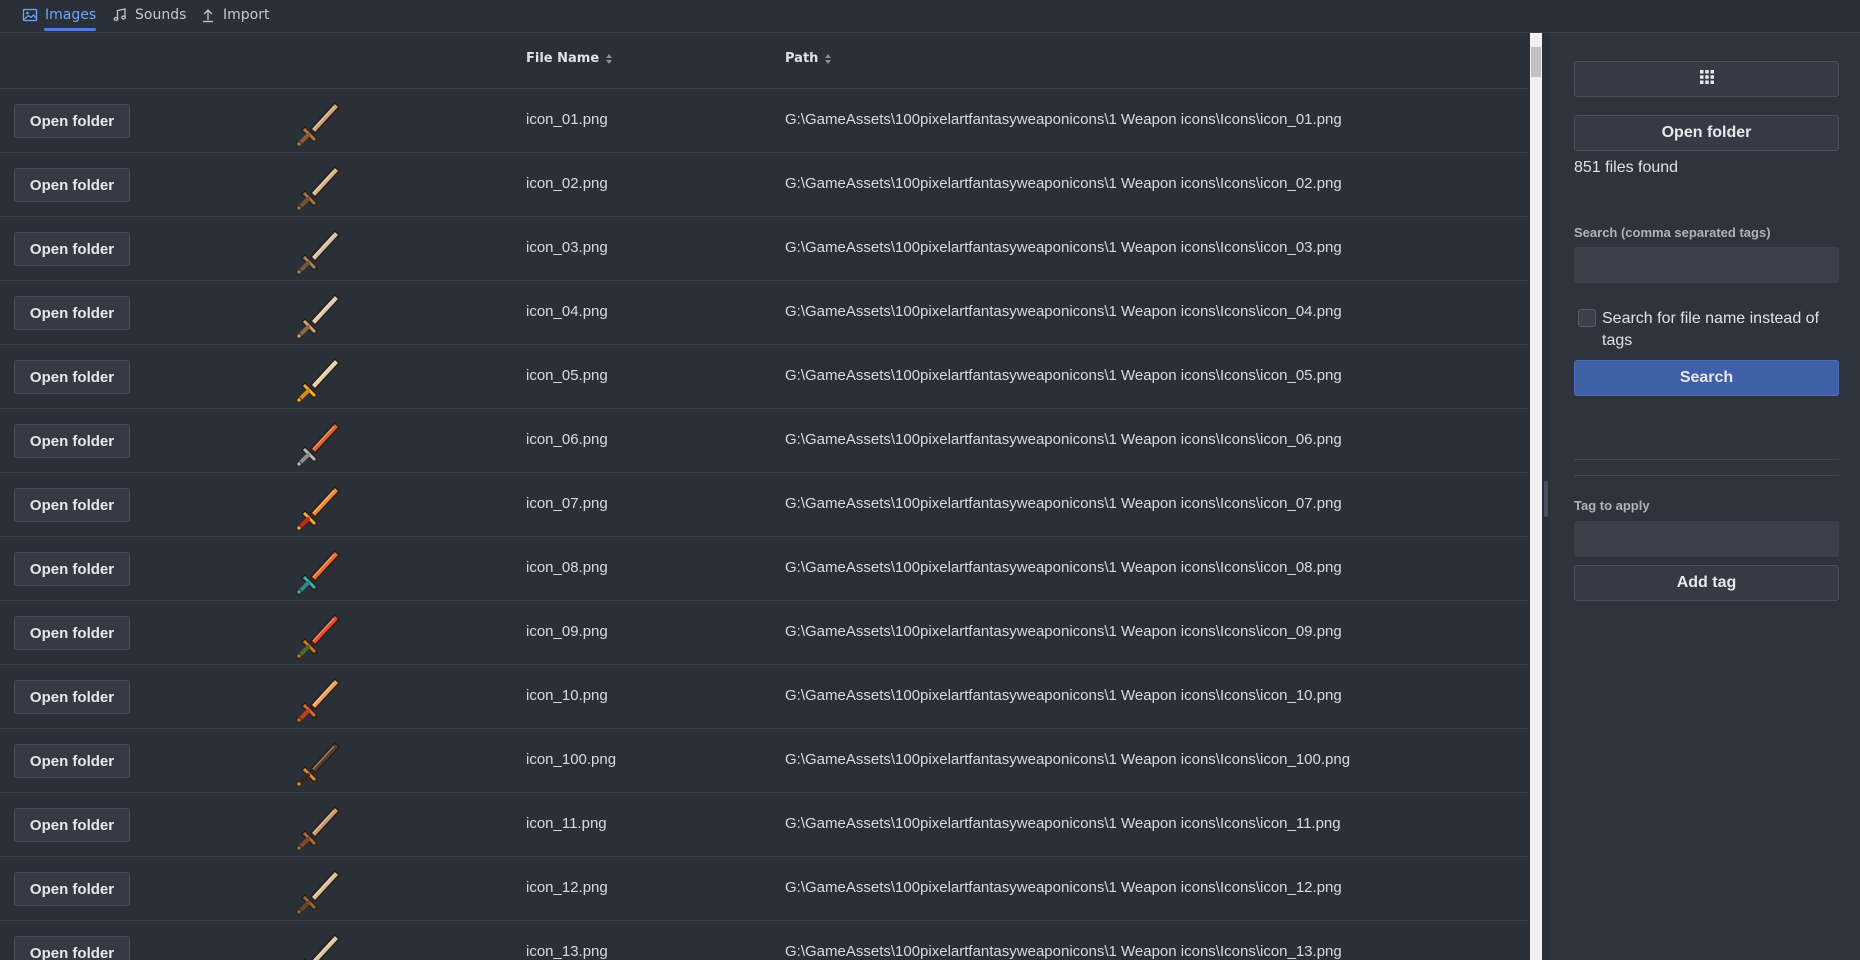  I want to click on scrollbar-track, so click(1536, 496).